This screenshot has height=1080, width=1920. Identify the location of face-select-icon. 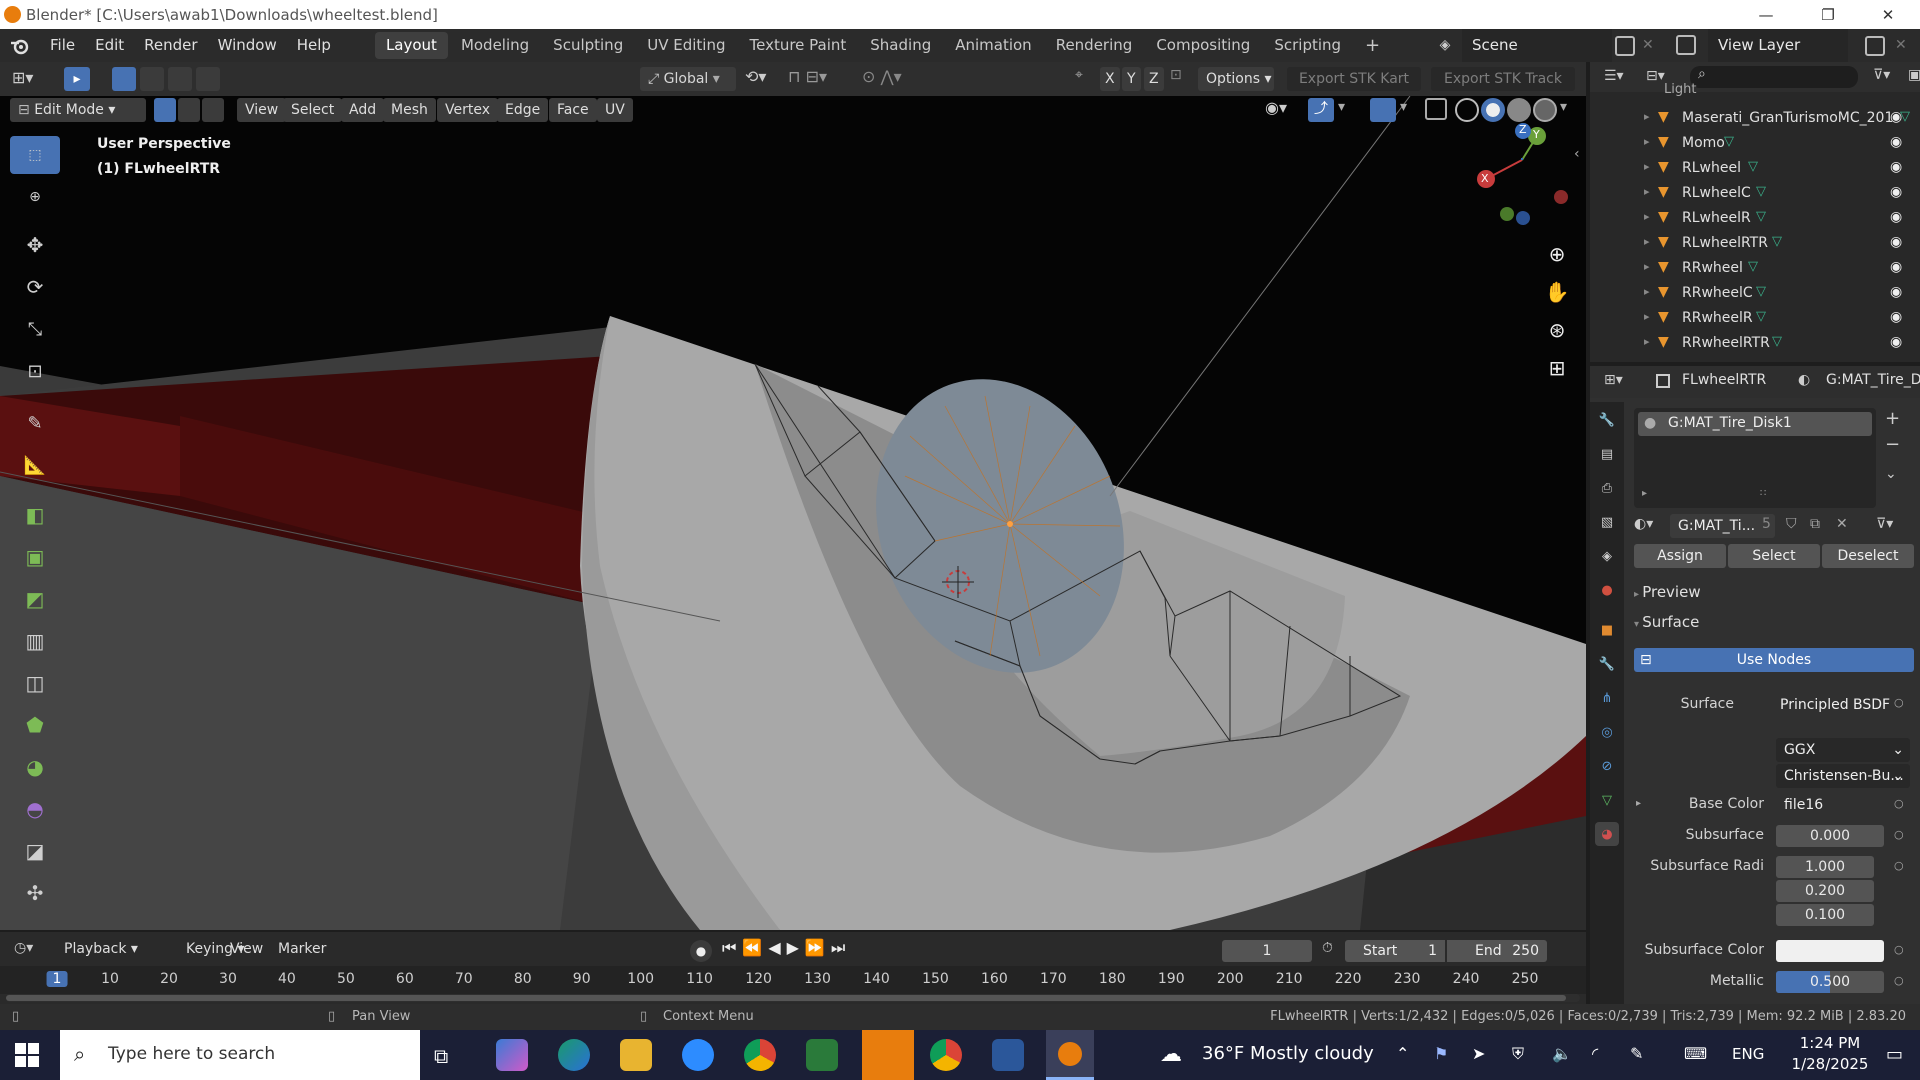
(213, 110).